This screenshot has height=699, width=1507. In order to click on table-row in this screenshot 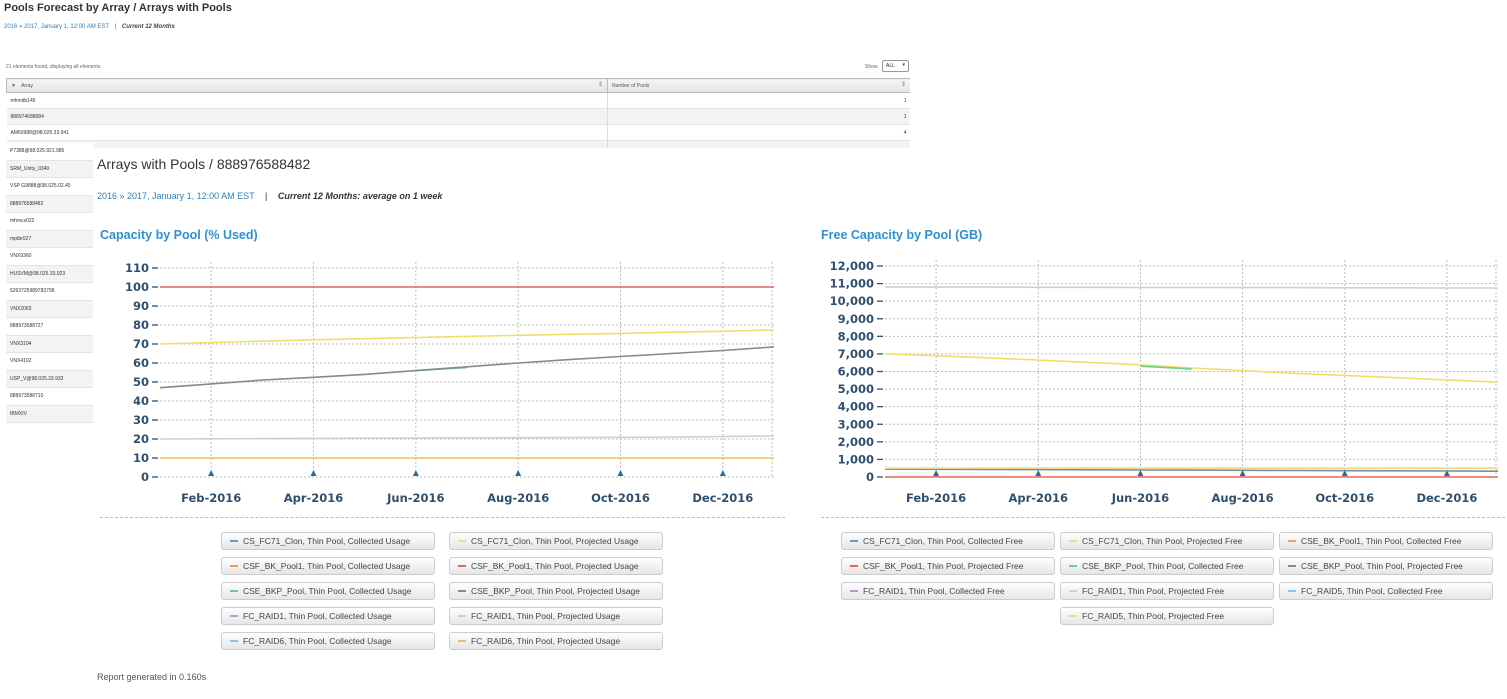, I will do `click(458, 144)`.